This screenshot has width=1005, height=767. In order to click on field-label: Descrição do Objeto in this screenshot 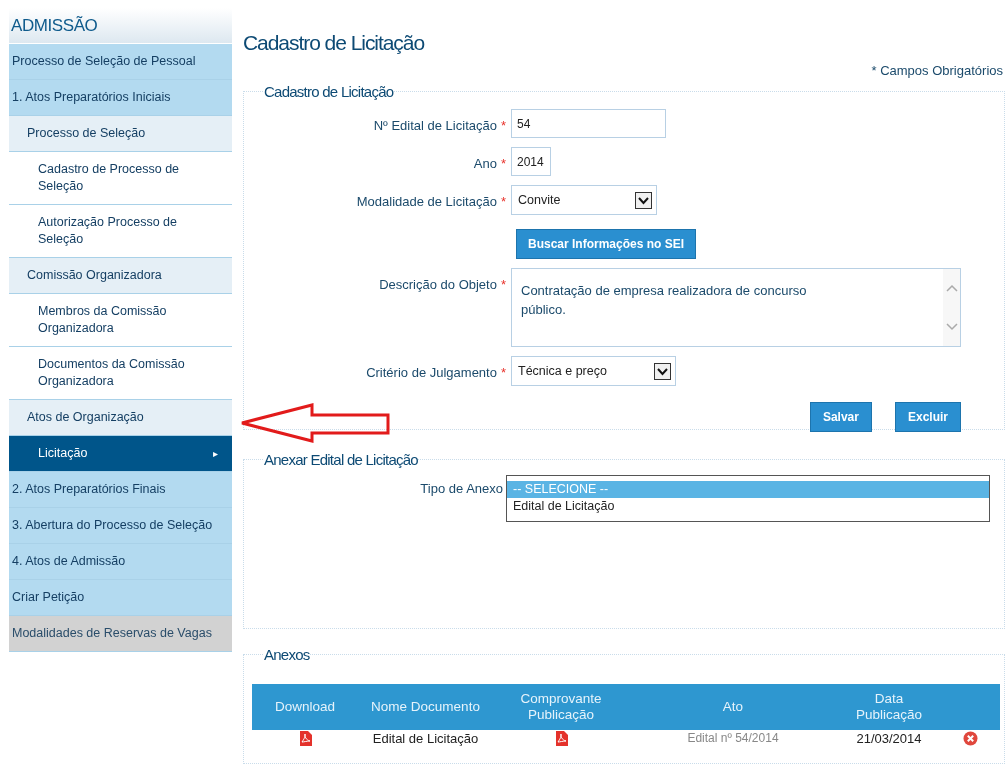, I will do `click(438, 285)`.